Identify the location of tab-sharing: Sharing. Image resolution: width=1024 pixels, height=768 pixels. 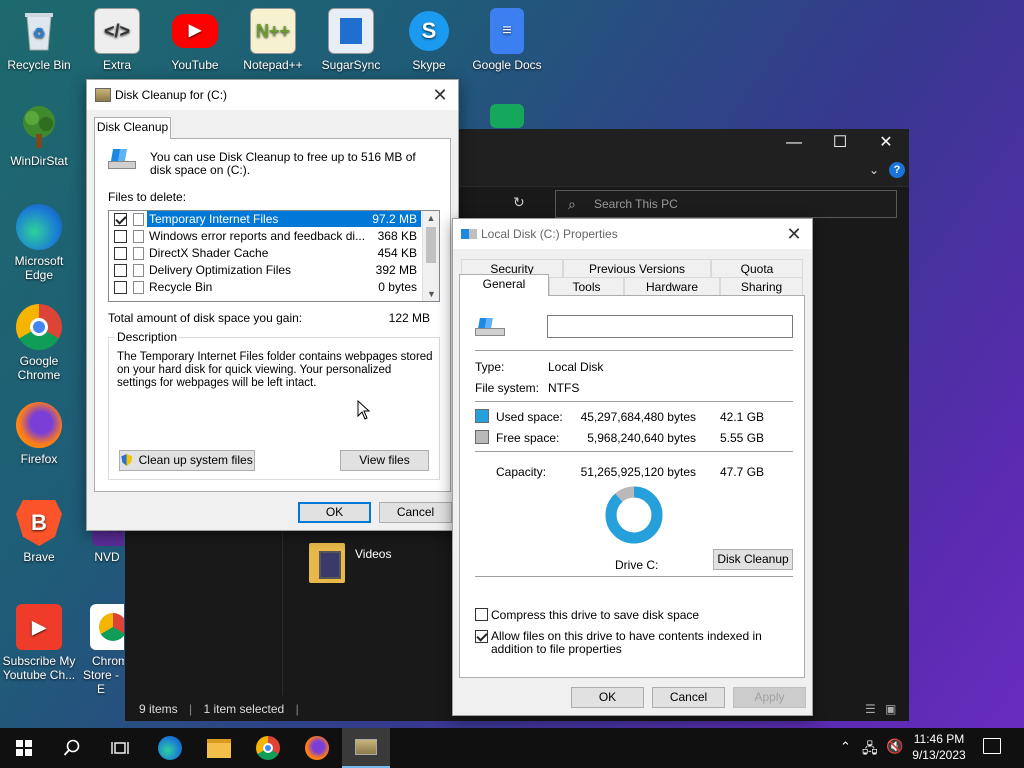
(761, 286).